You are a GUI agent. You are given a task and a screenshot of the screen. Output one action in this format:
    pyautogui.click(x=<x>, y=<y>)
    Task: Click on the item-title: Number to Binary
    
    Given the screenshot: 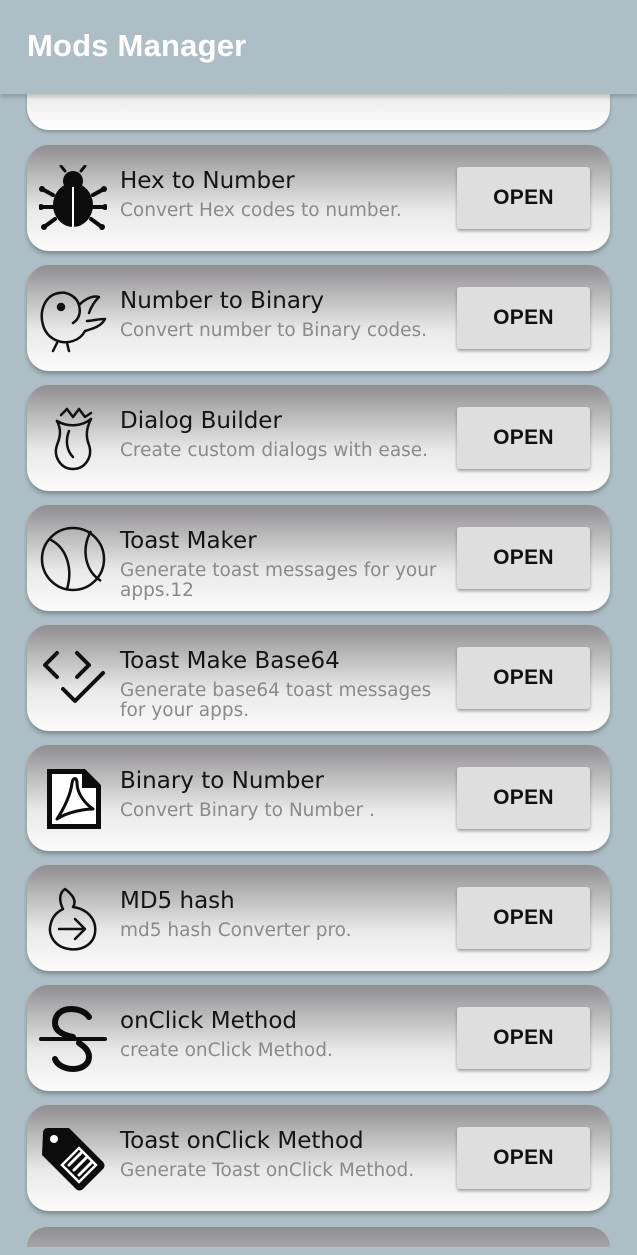 What is the action you would take?
    pyautogui.click(x=222, y=301)
    